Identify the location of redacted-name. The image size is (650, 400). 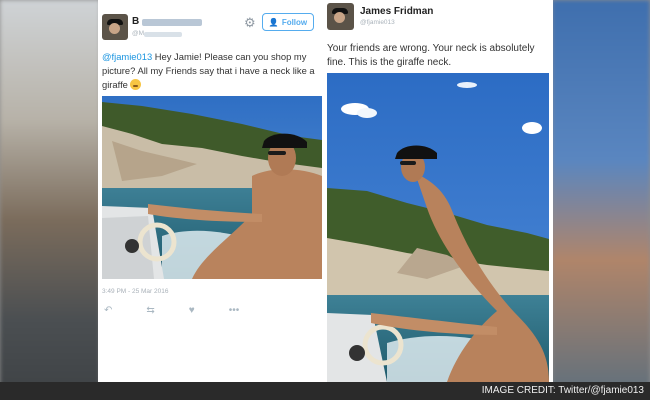
(172, 22).